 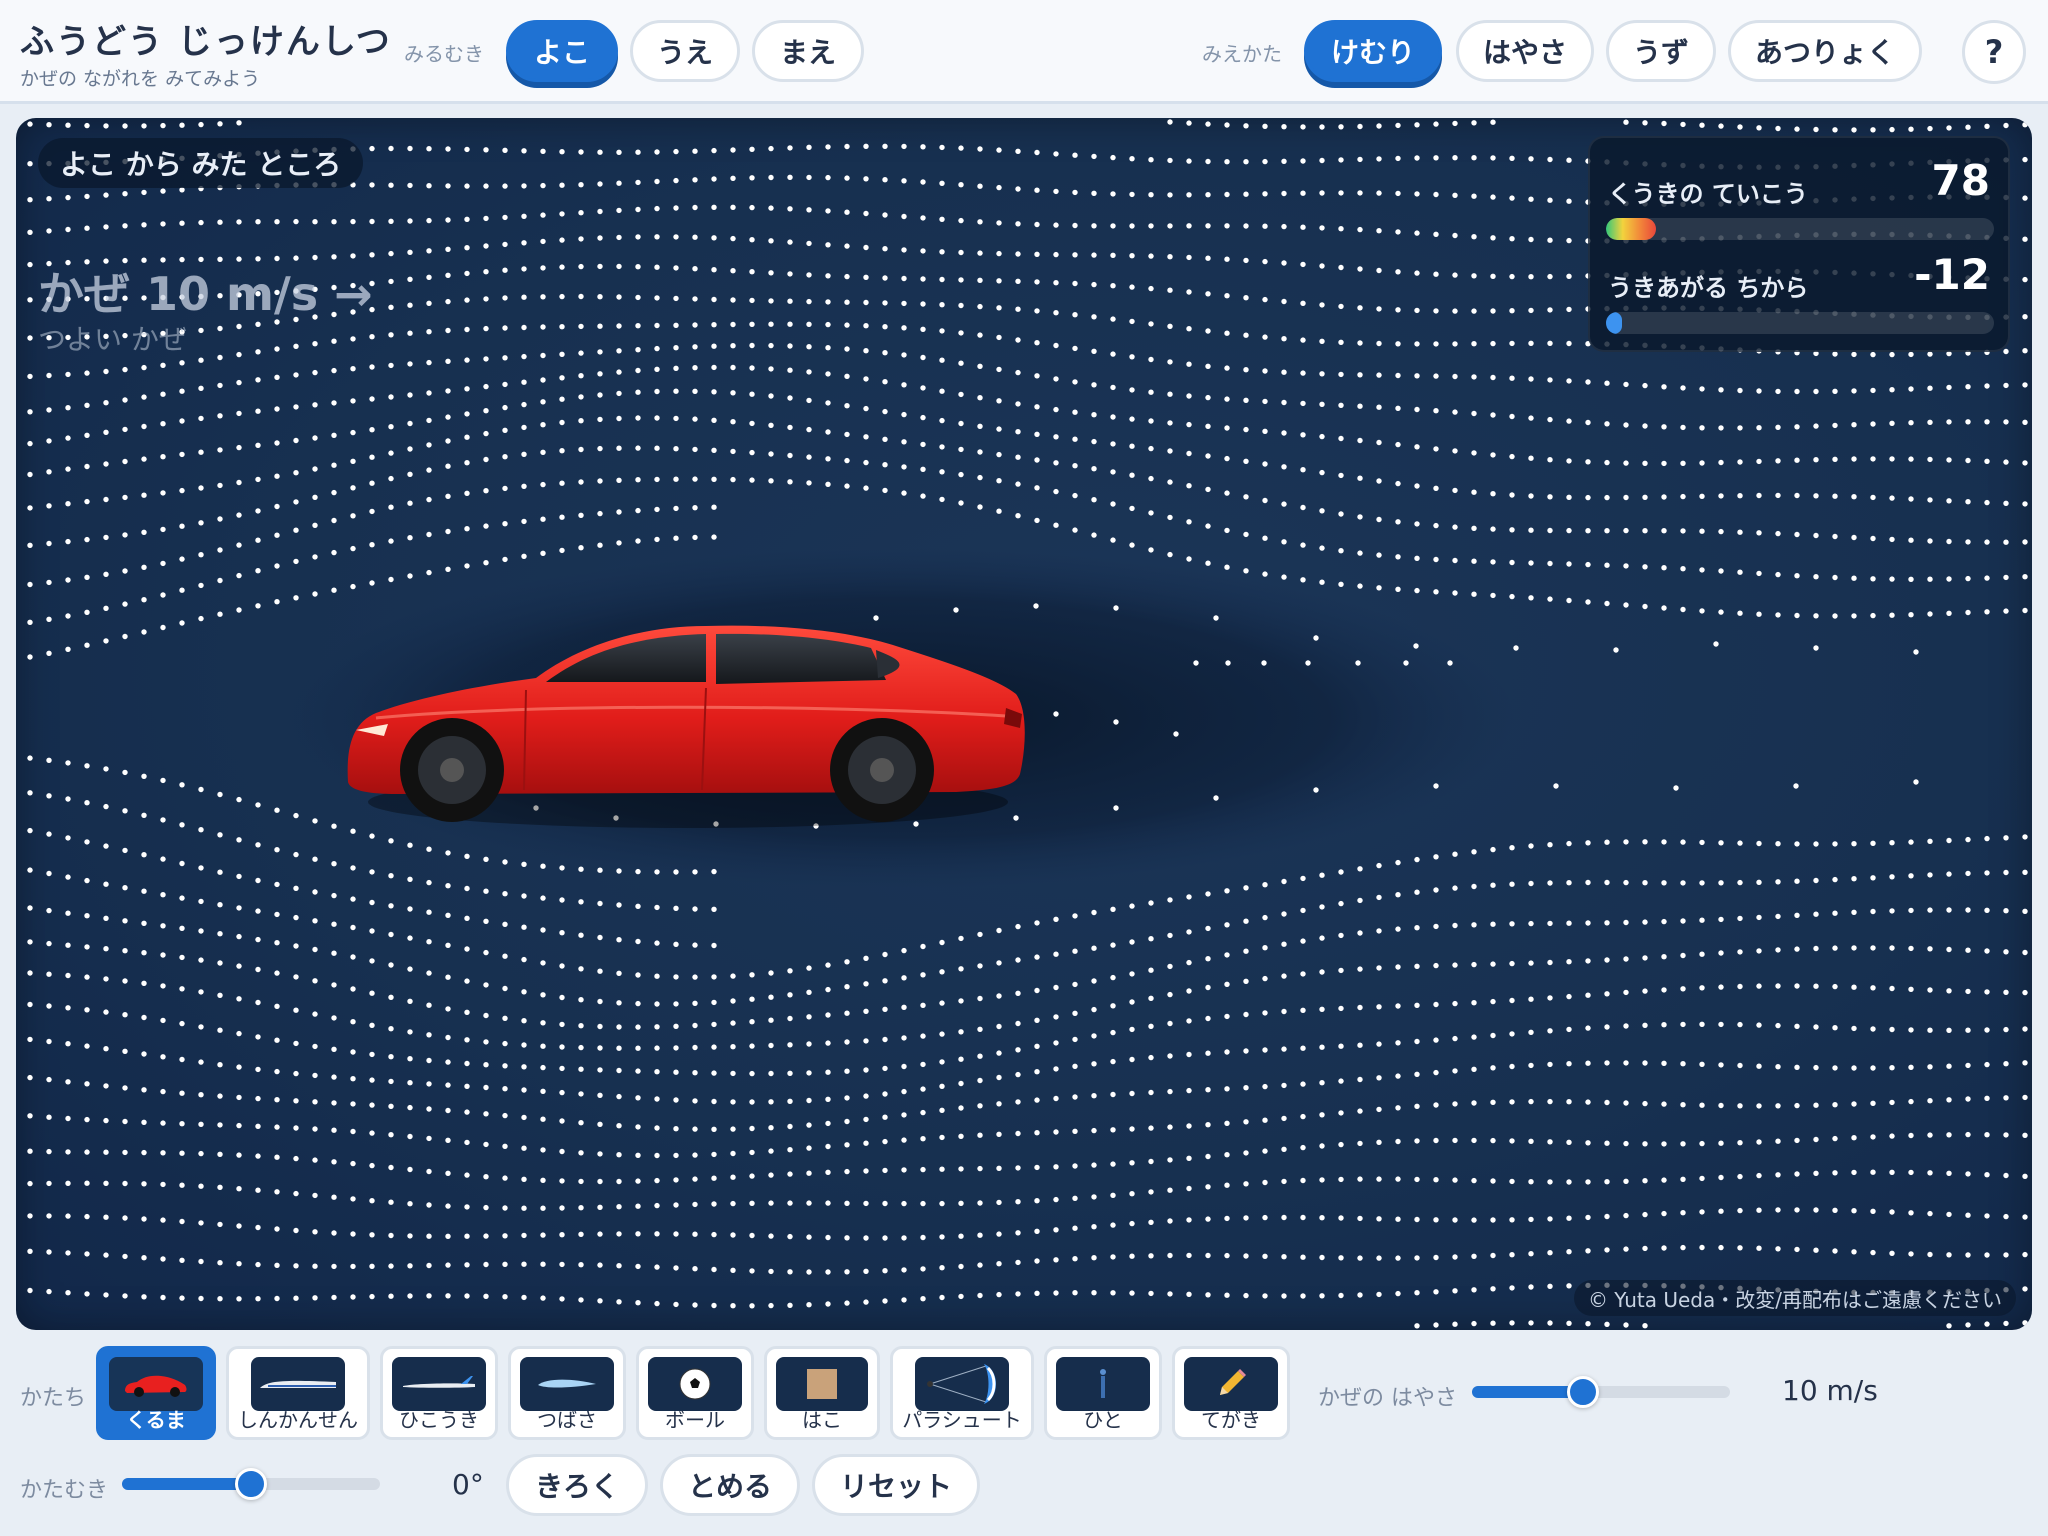 What do you see at coordinates (1994, 52) in the screenshot?
I see `help-button: ?` at bounding box center [1994, 52].